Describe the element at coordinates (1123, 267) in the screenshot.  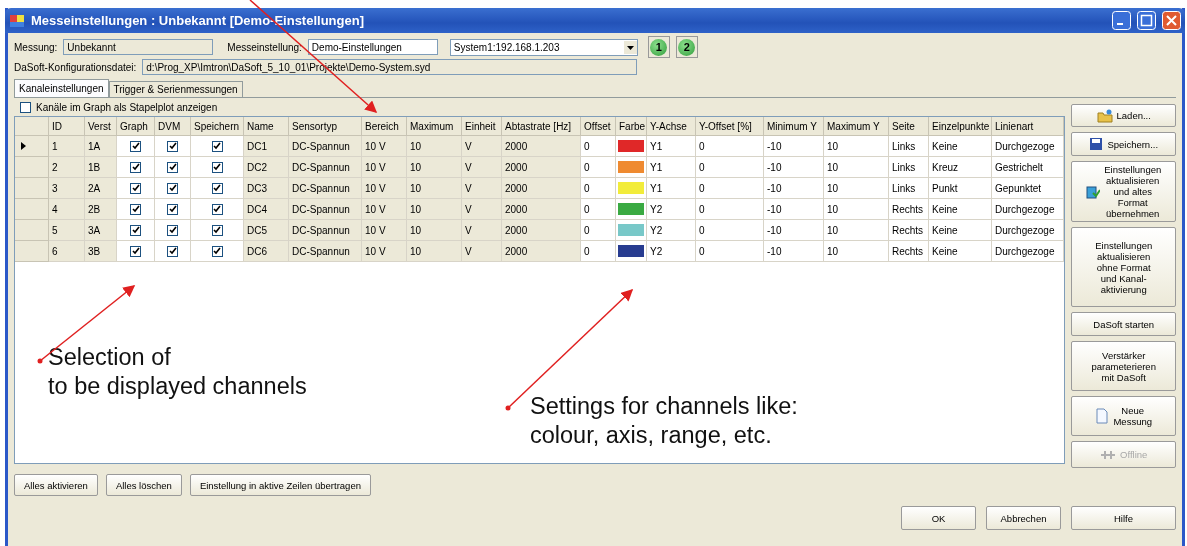
I see `side-button: Einstellungen aktualisieren ohne Format und Kanal- aktivierung` at that location.